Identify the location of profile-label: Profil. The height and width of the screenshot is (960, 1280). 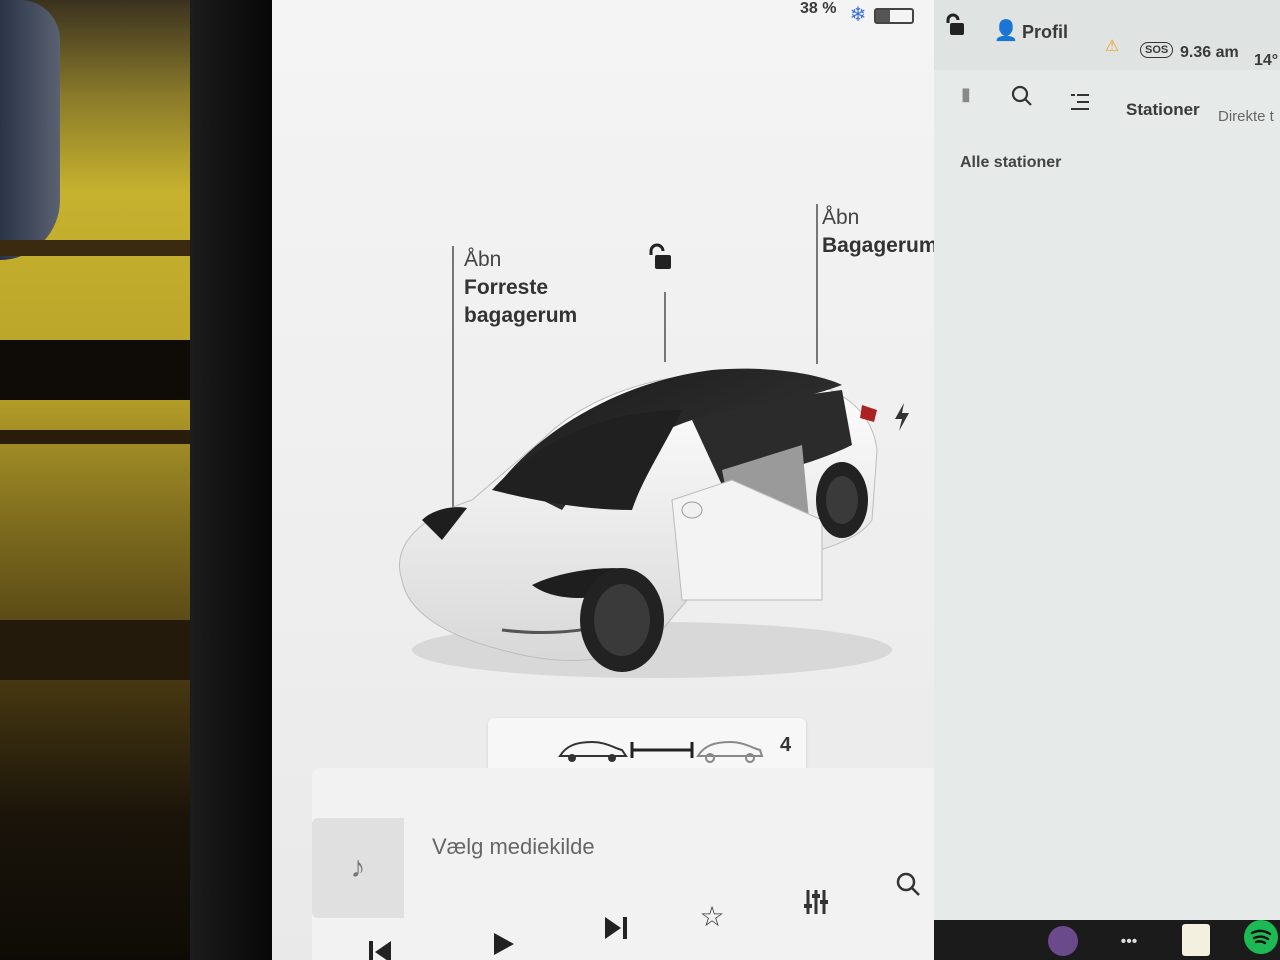
(1045, 32).